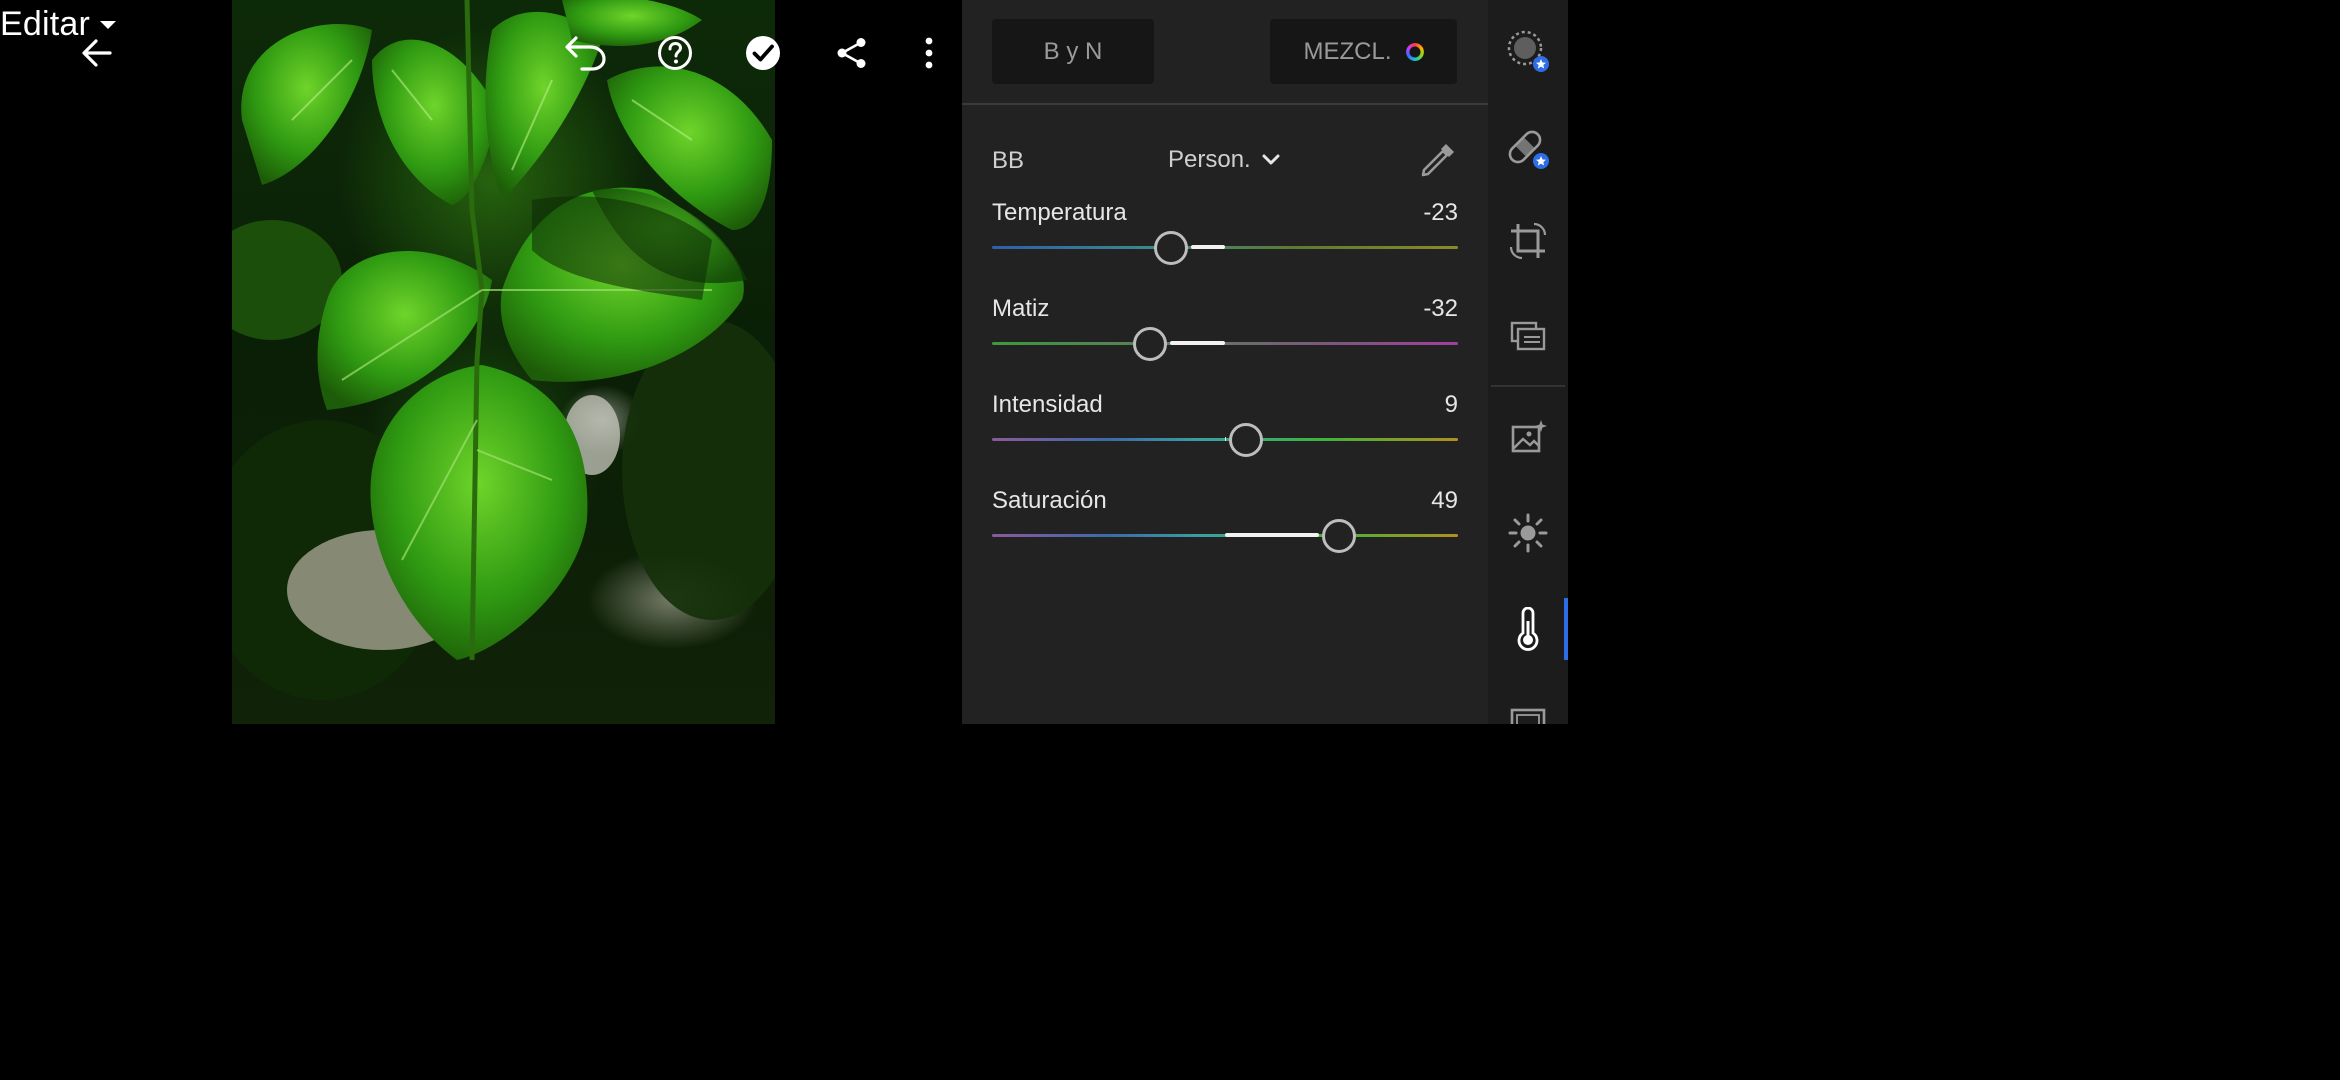 The height and width of the screenshot is (1080, 2340). What do you see at coordinates (1271, 159) in the screenshot?
I see `chevron-down-icon` at bounding box center [1271, 159].